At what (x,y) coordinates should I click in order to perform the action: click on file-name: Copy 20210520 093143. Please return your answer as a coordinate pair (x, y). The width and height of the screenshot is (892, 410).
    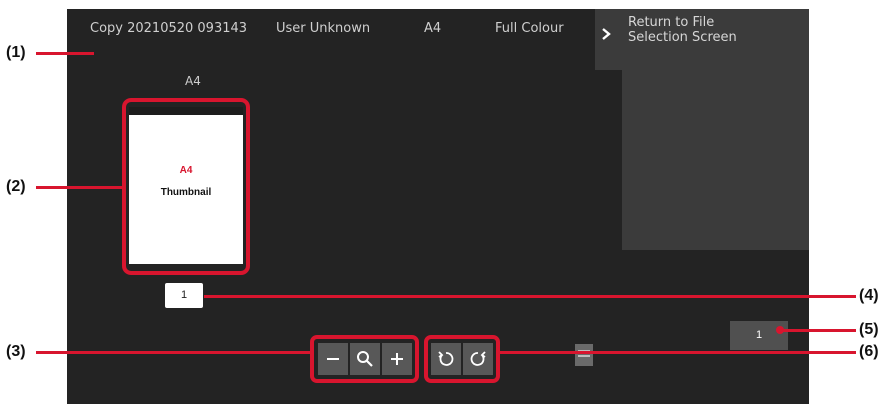
    Looking at the image, I should click on (169, 28).